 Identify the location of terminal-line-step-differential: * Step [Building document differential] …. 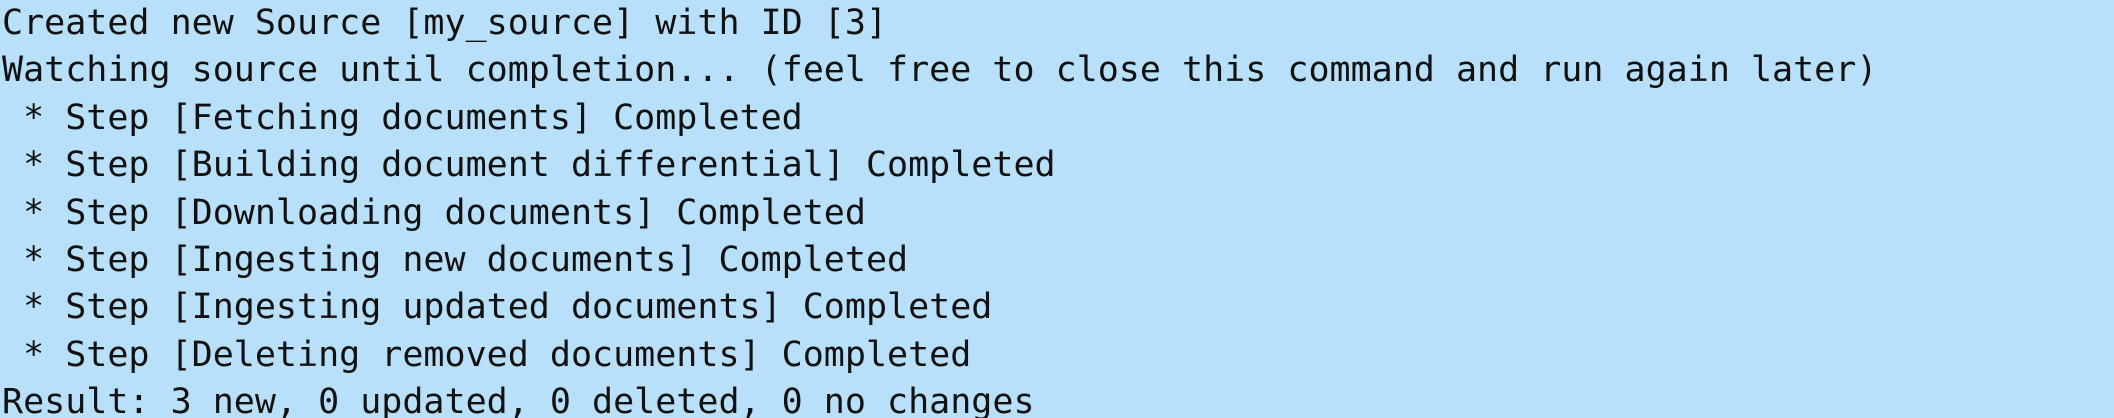
(529, 165).